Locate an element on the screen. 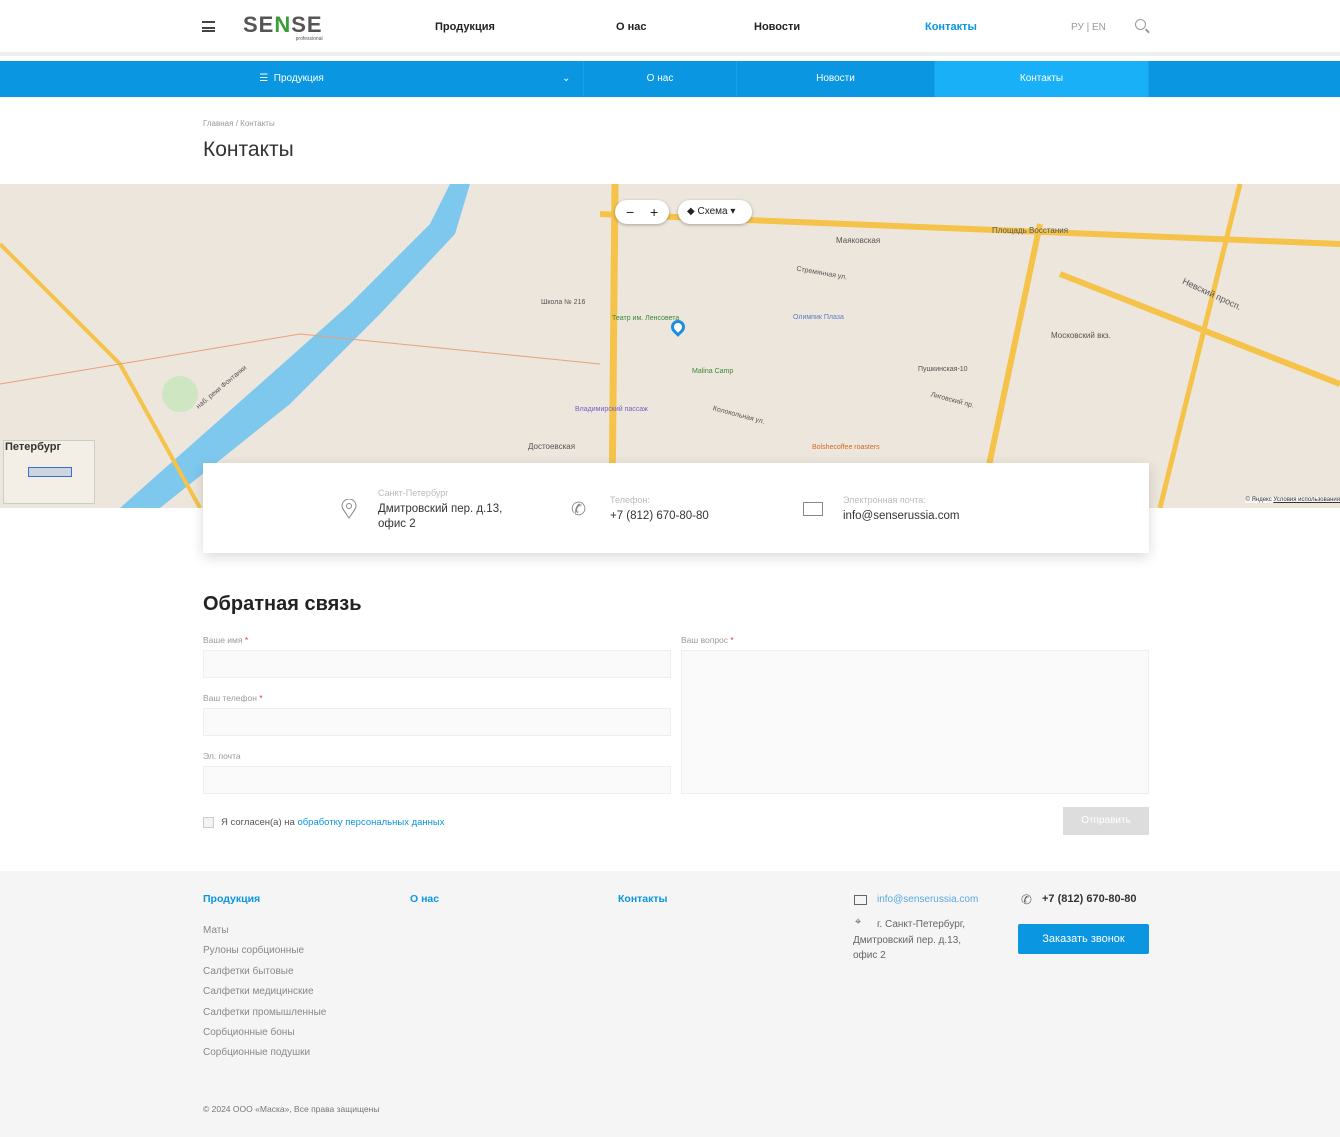 This screenshot has height=1137, width=1340. callback-button: Заказать звонок is located at coordinates (1083, 939).